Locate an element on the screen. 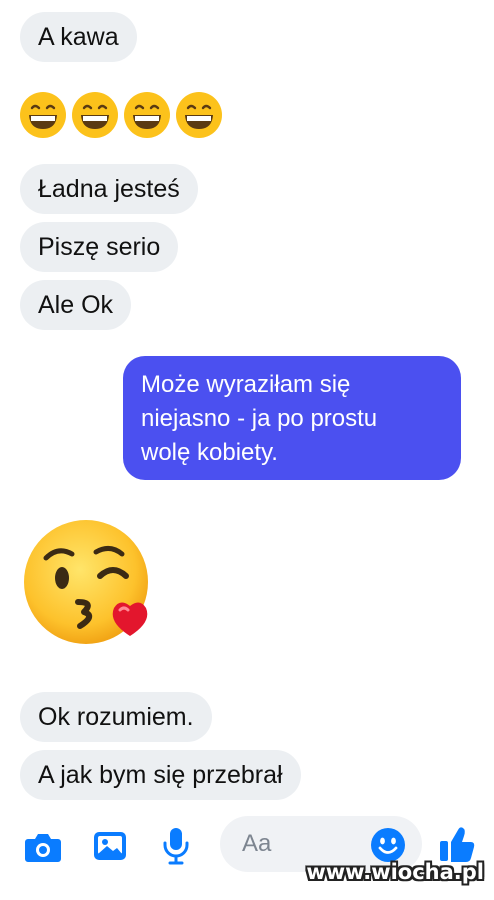 The width and height of the screenshot is (494, 900). message-text: A kawa is located at coordinates (78, 37).